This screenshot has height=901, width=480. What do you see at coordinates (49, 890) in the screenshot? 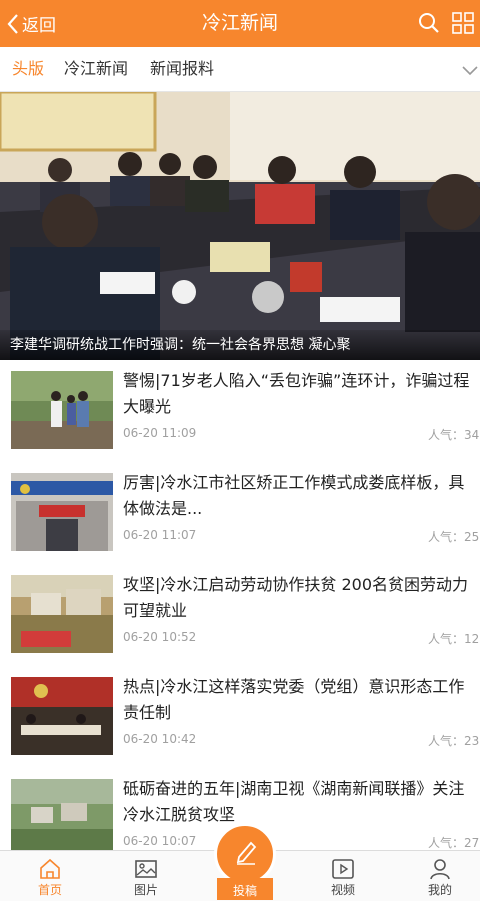
I see `nav-home-label: 首页` at bounding box center [49, 890].